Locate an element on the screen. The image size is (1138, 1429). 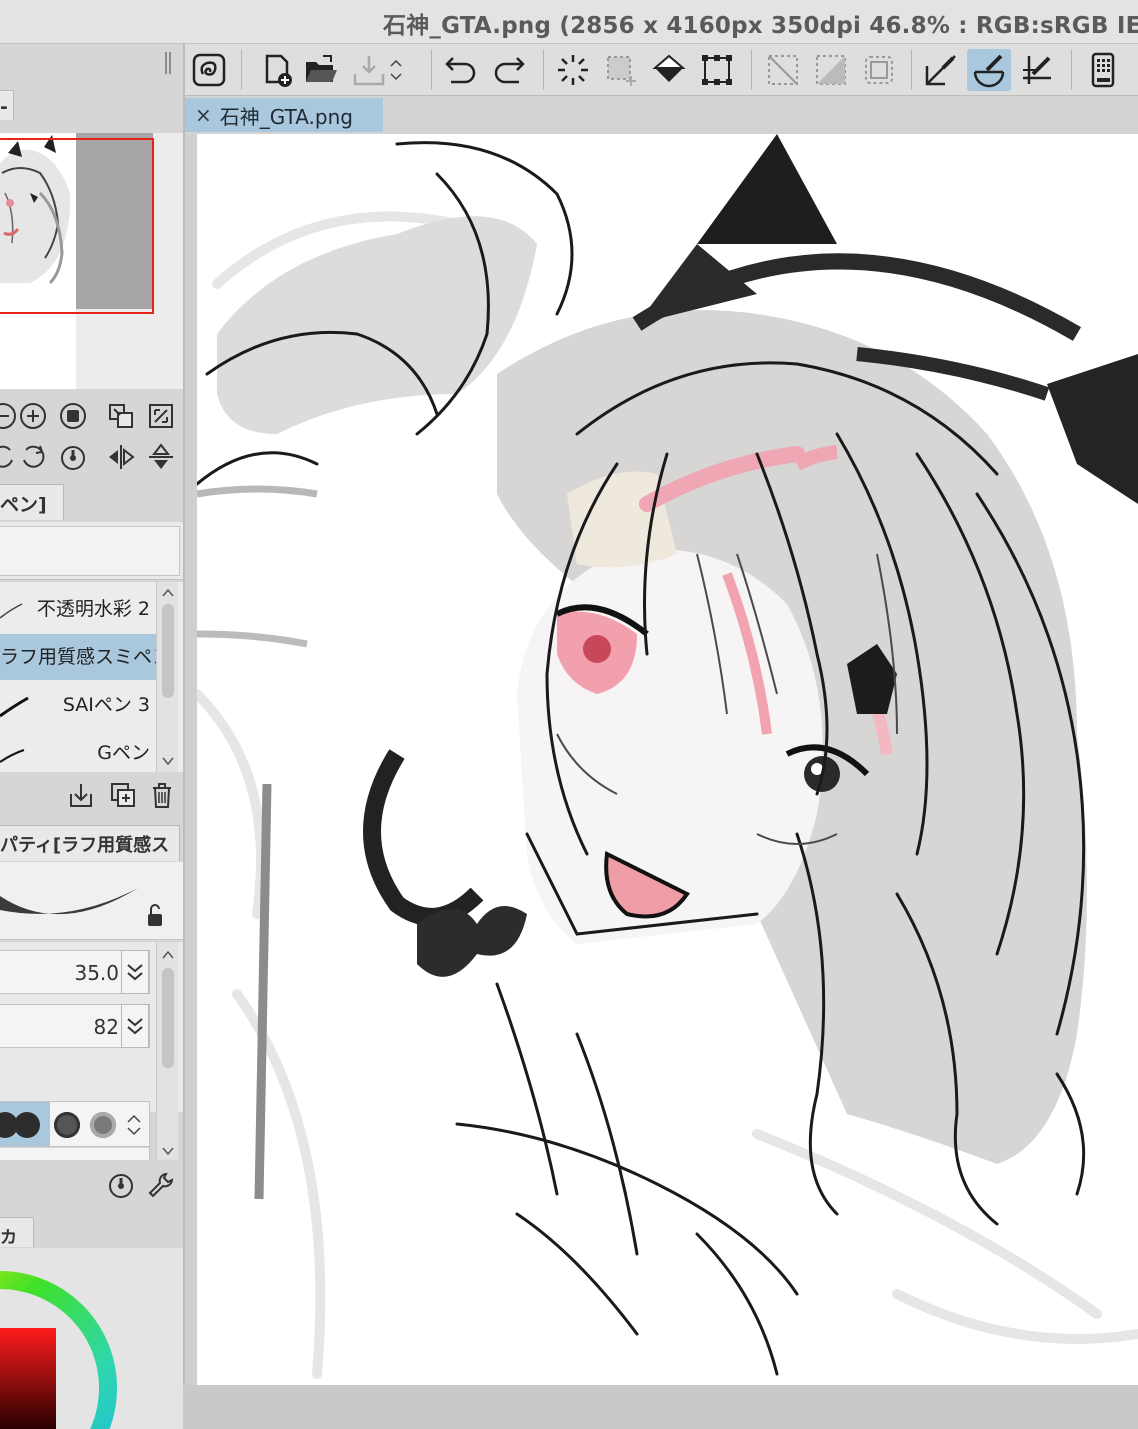
sub-tool-group-header is located at coordinates (91, 551).